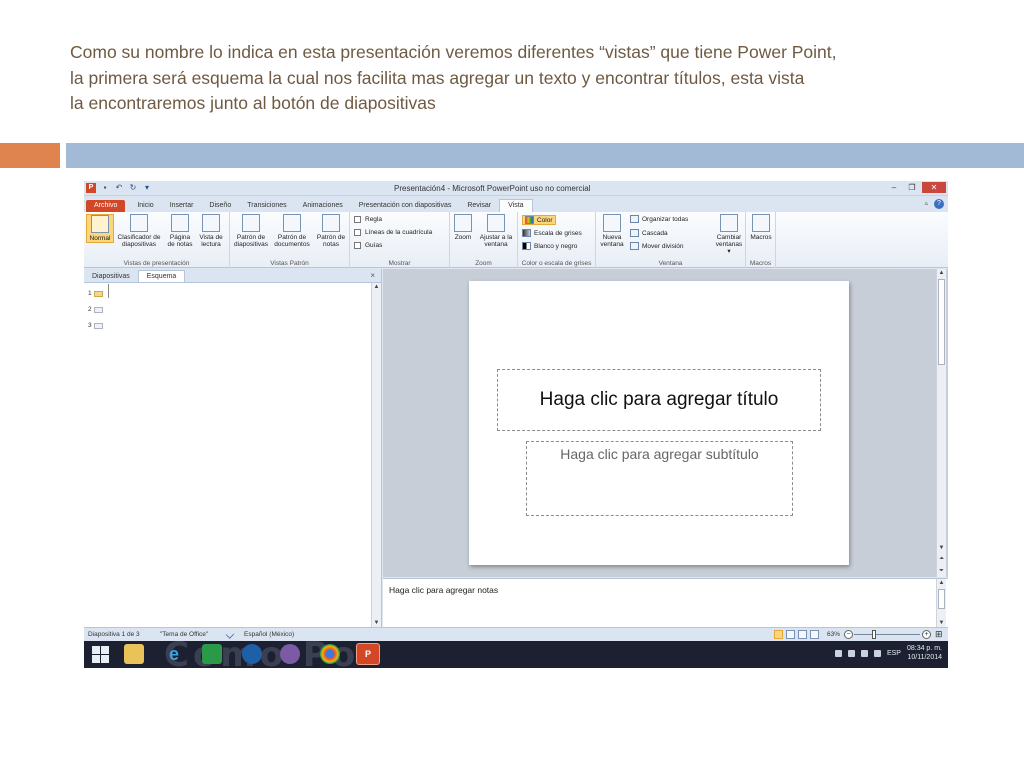 The width and height of the screenshot is (1024, 768). What do you see at coordinates (463, 227) in the screenshot?
I see `zoom-button: Zoom` at bounding box center [463, 227].